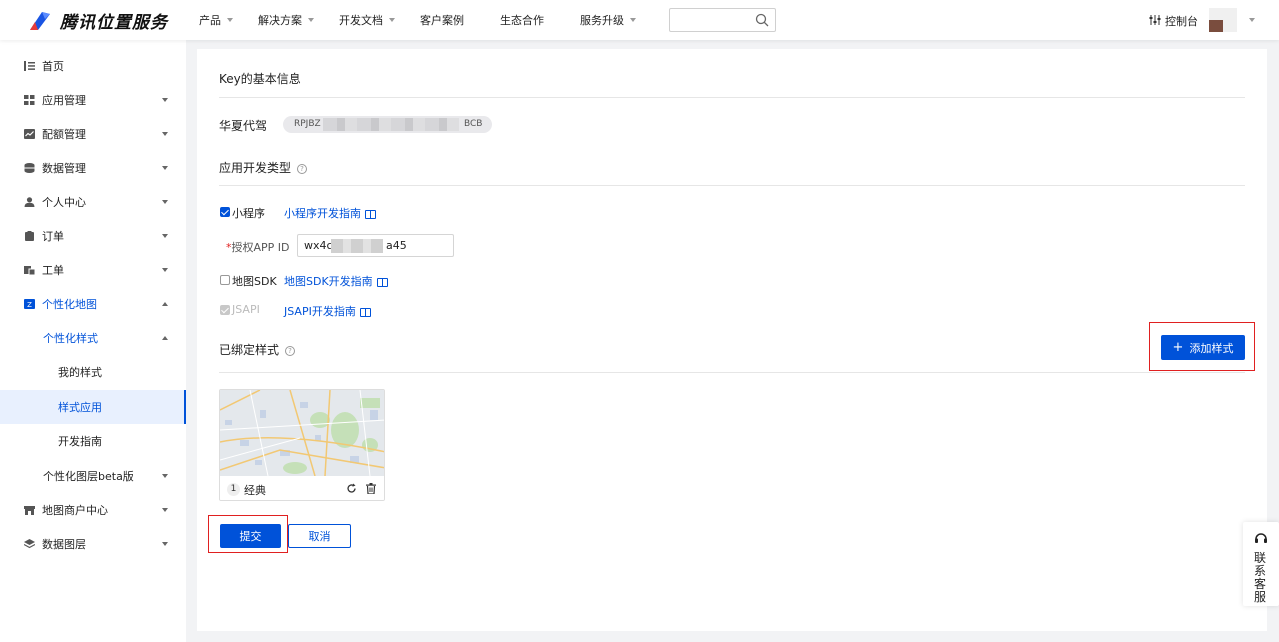 The height and width of the screenshot is (642, 1279). What do you see at coordinates (714, 20) in the screenshot?
I see `search-input` at bounding box center [714, 20].